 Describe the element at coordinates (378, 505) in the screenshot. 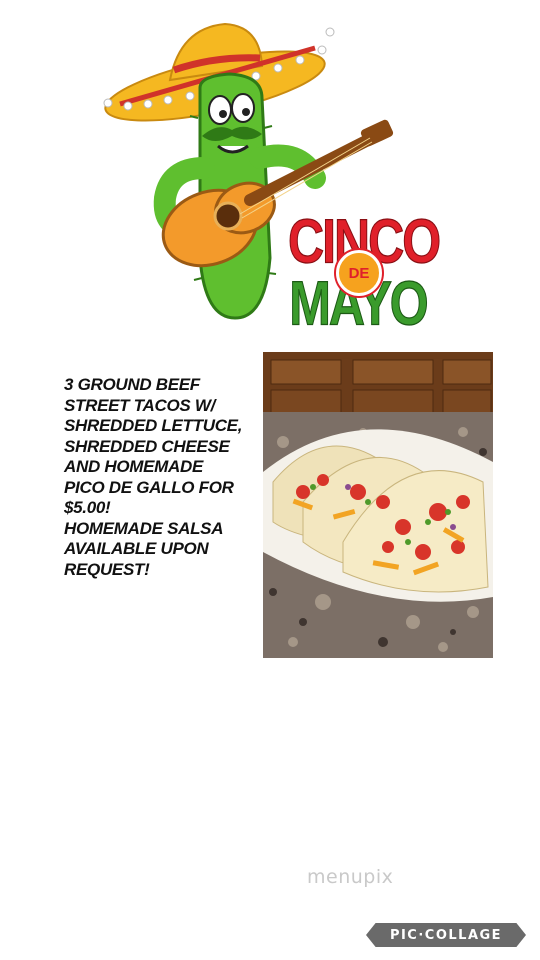

I see `tacos-photo` at that location.